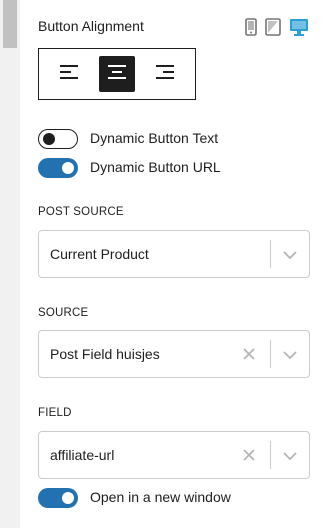 The height and width of the screenshot is (528, 322). I want to click on desktop-icon, so click(299, 27).